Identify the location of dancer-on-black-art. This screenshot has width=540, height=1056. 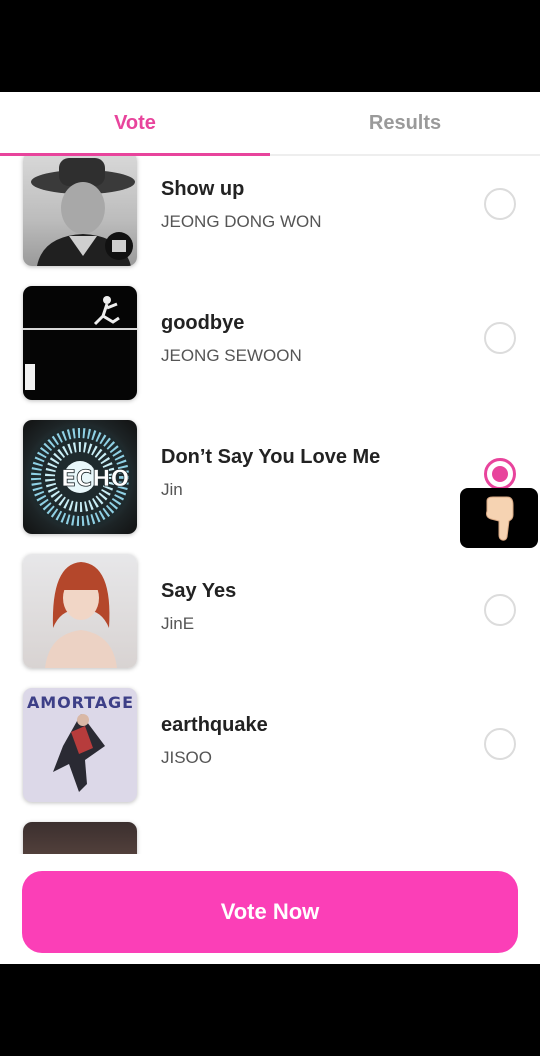
(80, 343).